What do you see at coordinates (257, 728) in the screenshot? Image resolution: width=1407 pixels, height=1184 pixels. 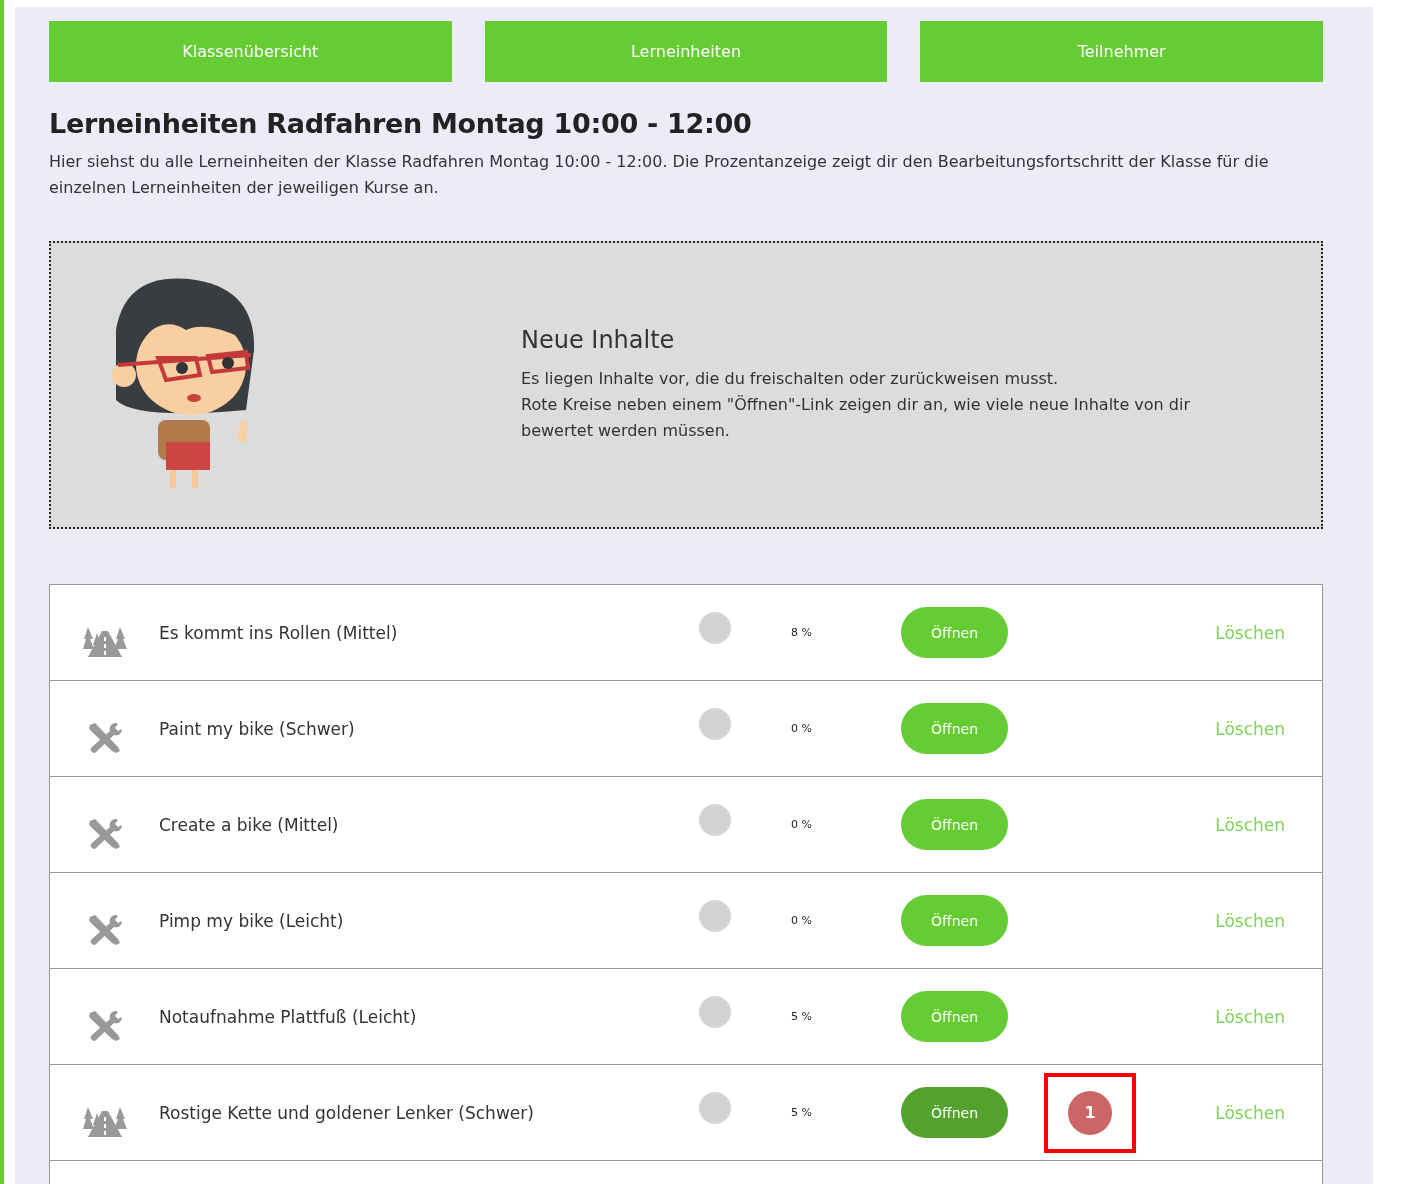 I see `unit-title: Paint my bike (Schwer)` at bounding box center [257, 728].